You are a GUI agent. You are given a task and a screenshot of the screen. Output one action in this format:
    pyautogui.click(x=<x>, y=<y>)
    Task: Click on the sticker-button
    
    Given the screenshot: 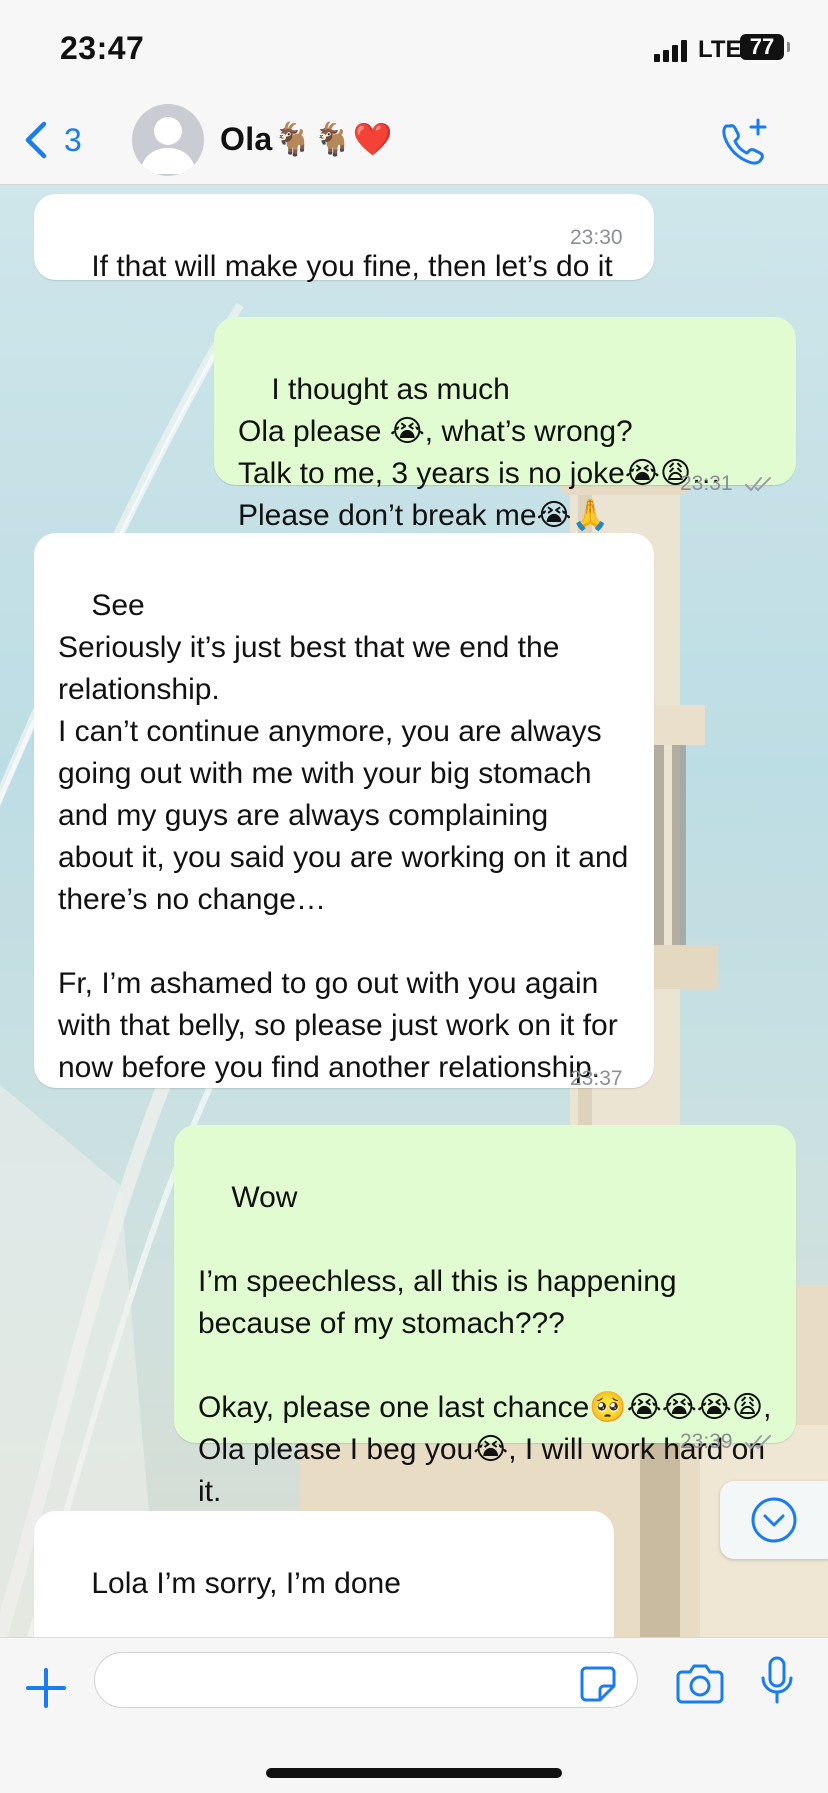 What is the action you would take?
    pyautogui.click(x=598, y=1684)
    